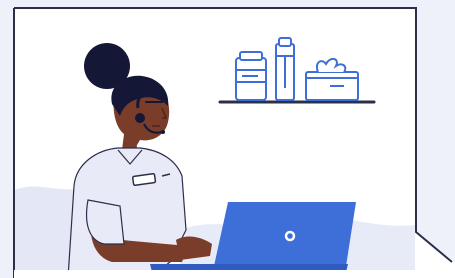  What do you see at coordinates (234, 274) in the screenshot?
I see `desk-edge` at bounding box center [234, 274].